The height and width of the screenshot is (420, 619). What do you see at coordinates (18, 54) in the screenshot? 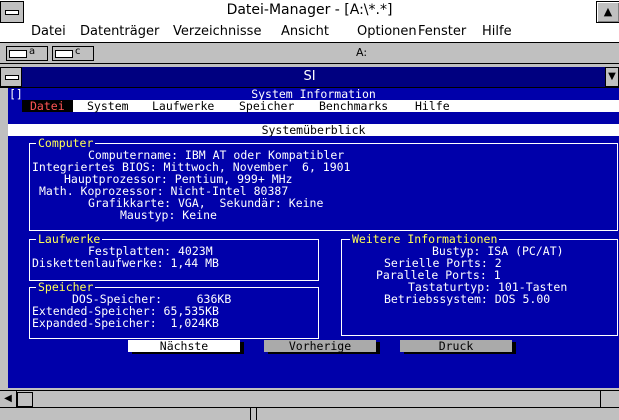
I see `floppy-drive-icon` at bounding box center [18, 54].